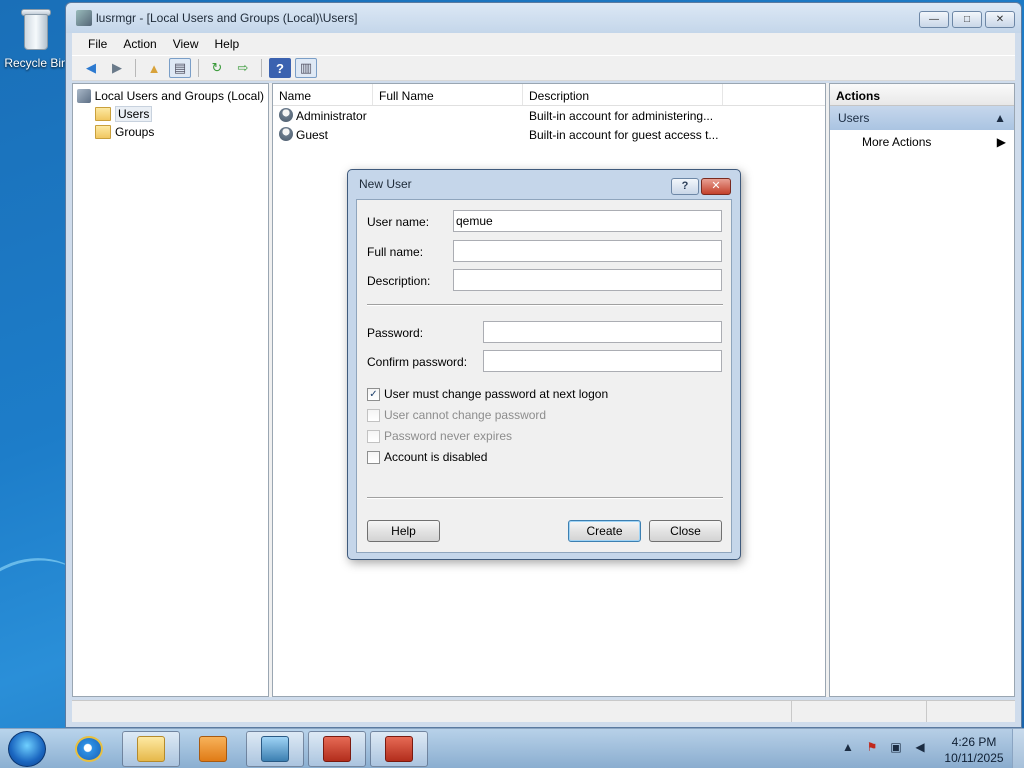  I want to click on control-panel-icon, so click(275, 749).